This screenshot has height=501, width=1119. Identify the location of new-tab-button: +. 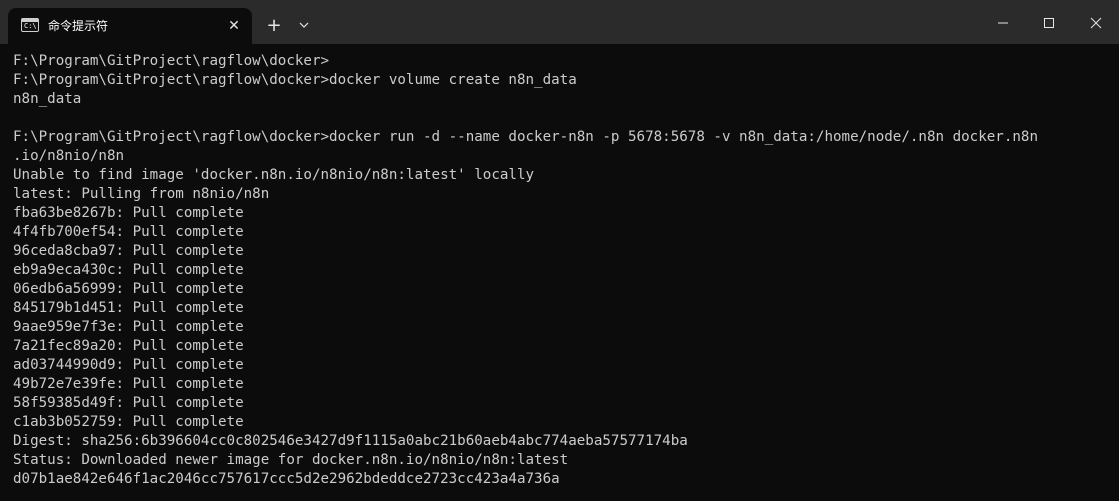
(274, 26).